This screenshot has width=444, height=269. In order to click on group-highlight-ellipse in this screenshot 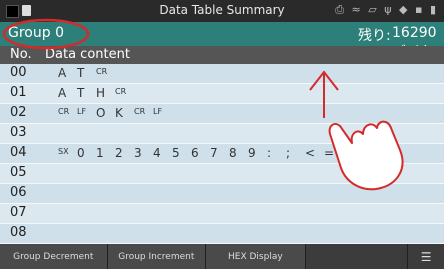, I will do `click(46, 34)`.